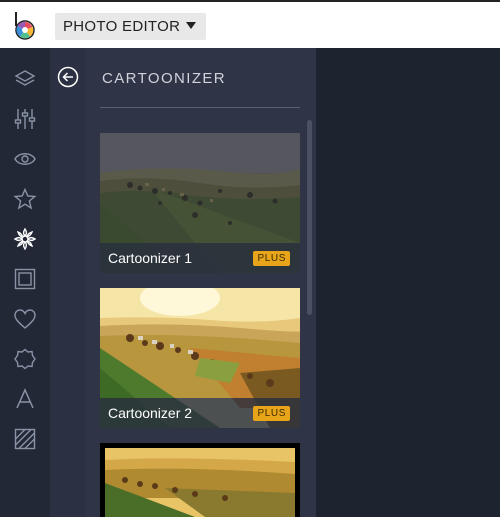  What do you see at coordinates (68, 77) in the screenshot?
I see `back-arrow-icon` at bounding box center [68, 77].